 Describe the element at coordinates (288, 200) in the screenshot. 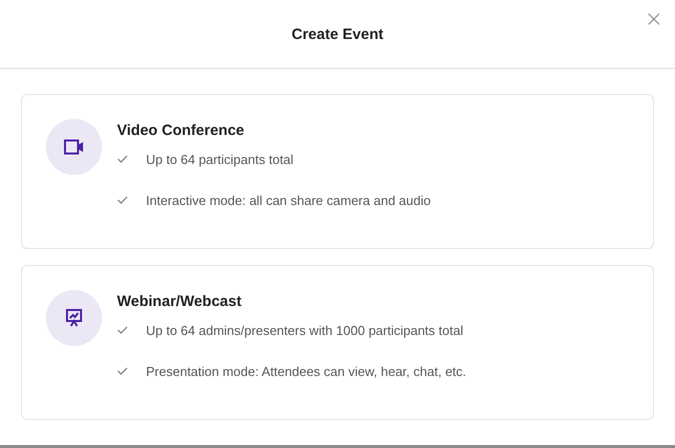

I see `feature-text: Interactive mode: all can share camera and audio` at that location.